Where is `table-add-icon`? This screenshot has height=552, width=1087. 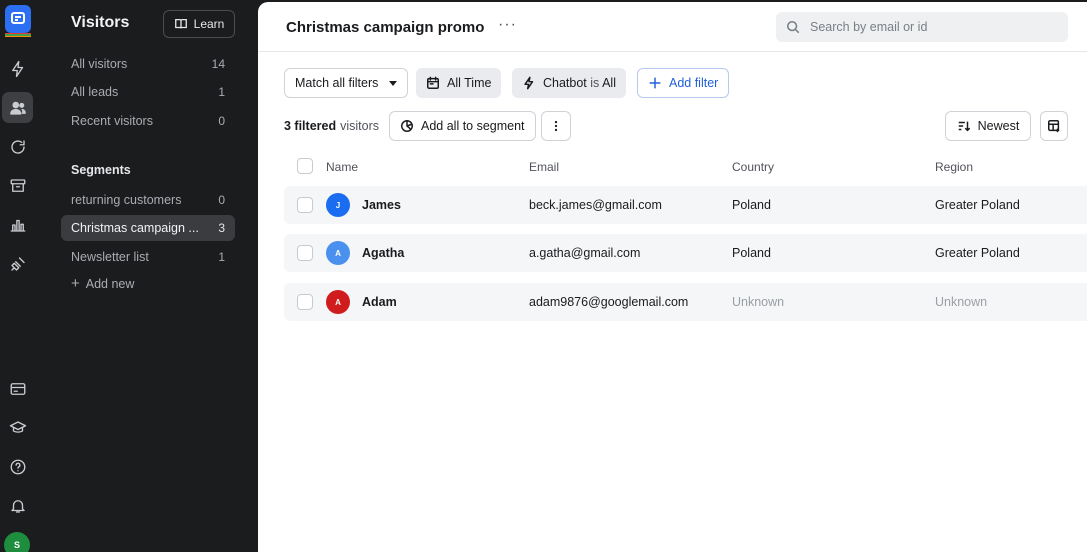
table-add-icon is located at coordinates (1054, 126).